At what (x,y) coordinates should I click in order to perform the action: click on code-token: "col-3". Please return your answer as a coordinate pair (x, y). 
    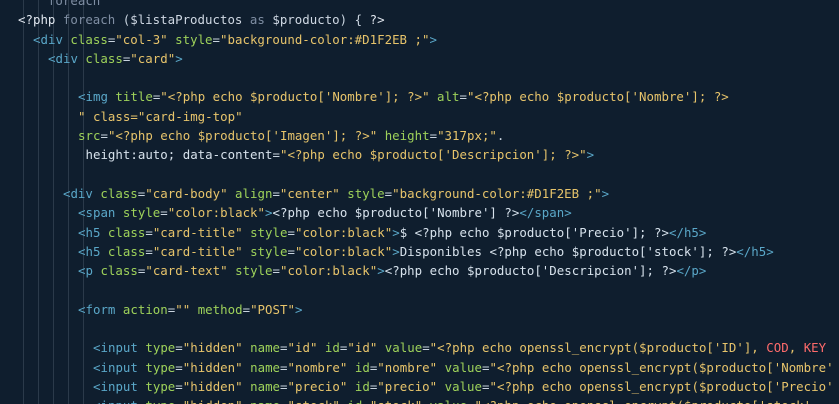
    Looking at the image, I should click on (141, 39).